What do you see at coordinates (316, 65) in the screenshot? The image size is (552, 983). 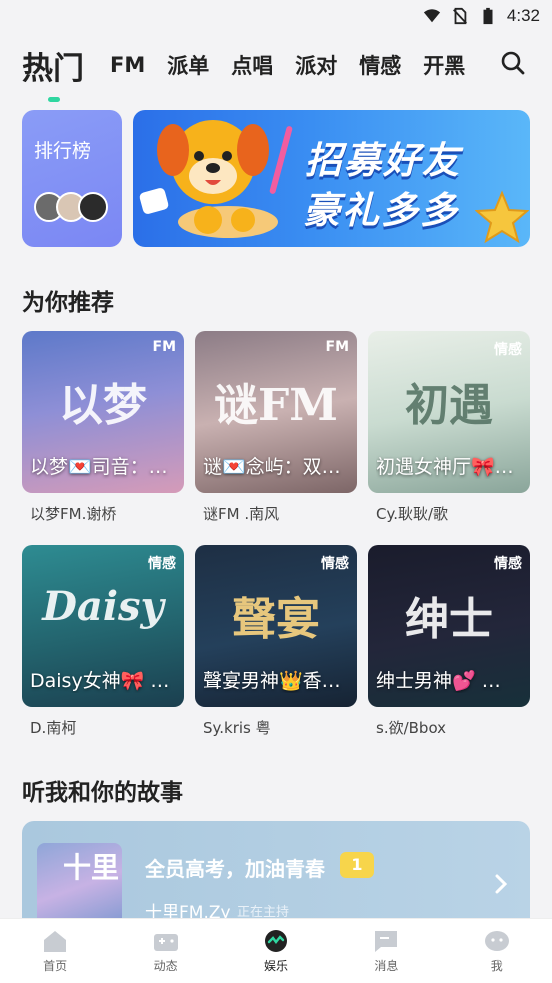 I see `tab-party: 派对` at bounding box center [316, 65].